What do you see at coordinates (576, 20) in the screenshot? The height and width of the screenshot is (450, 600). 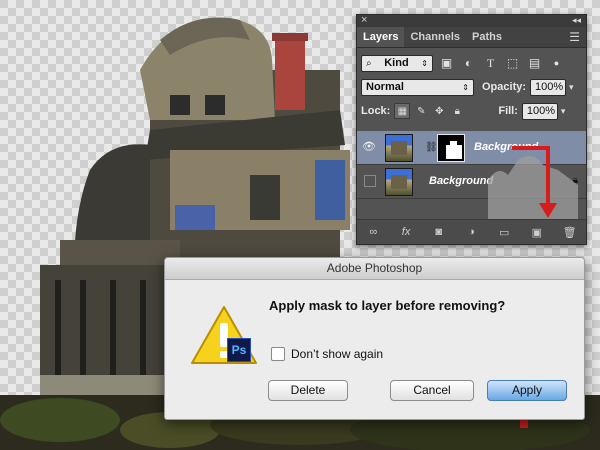 I see `collapse-icon: ◂◂` at bounding box center [576, 20].